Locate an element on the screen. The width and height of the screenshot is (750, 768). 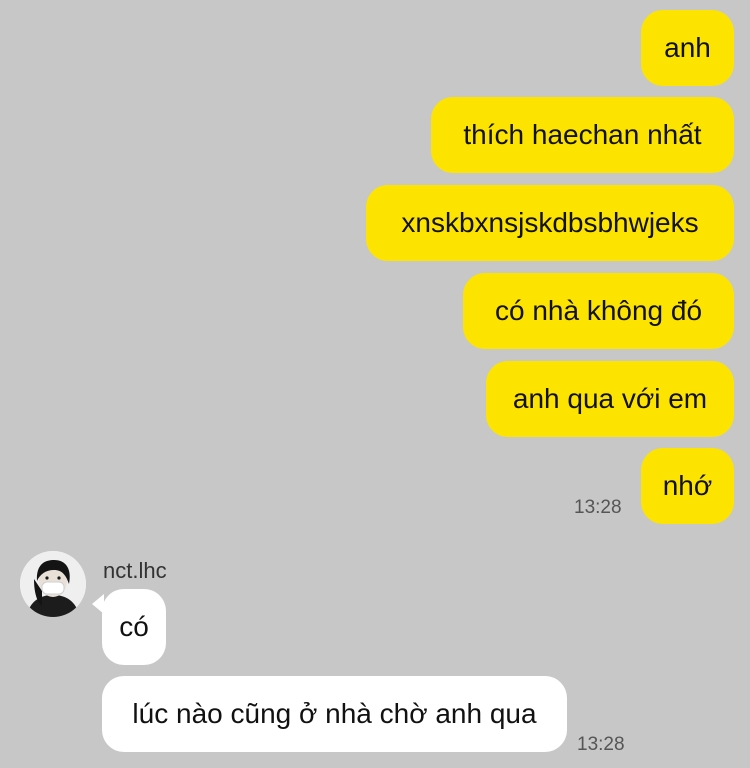
profile-photo-person-with-mask-icon is located at coordinates (53, 584).